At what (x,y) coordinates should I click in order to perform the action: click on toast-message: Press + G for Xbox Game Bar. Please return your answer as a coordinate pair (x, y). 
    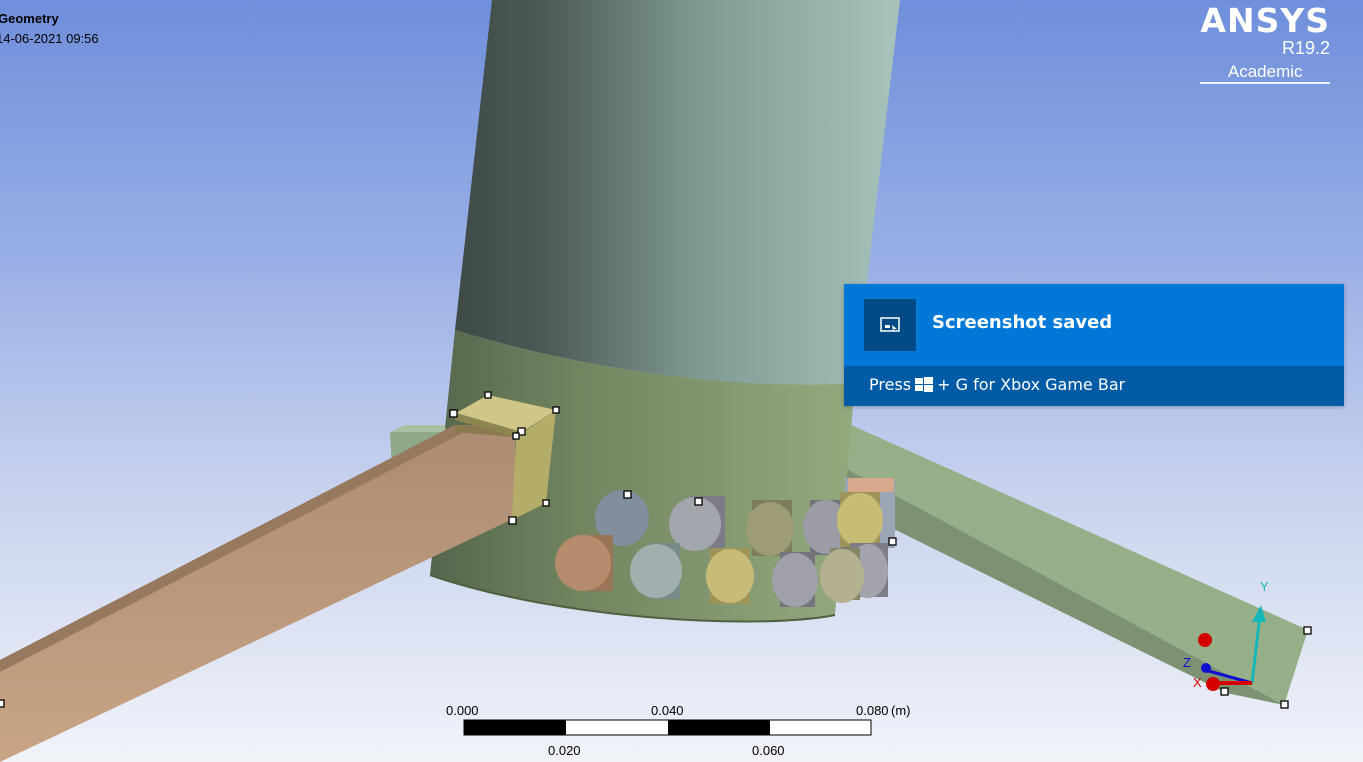
    Looking at the image, I should click on (997, 384).